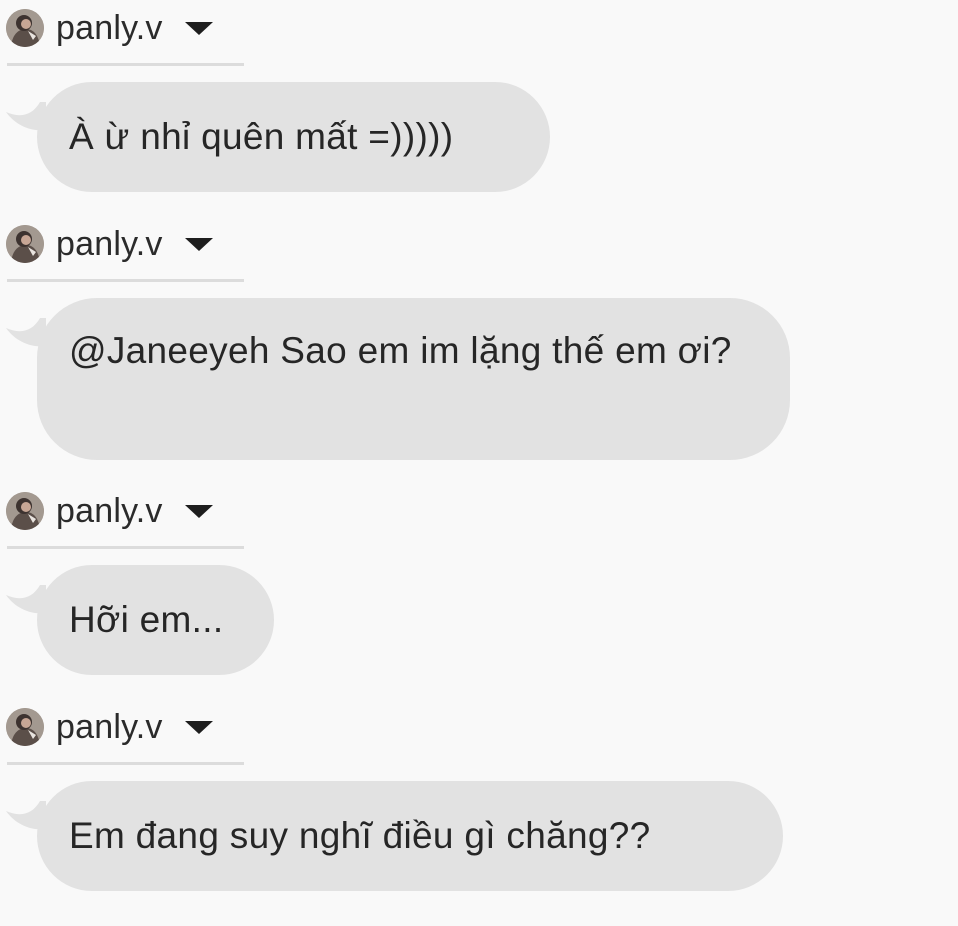 Image resolution: width=958 pixels, height=926 pixels. I want to click on message-bubble: Em đang suy nghĩ điều gì chăng??, so click(410, 836).